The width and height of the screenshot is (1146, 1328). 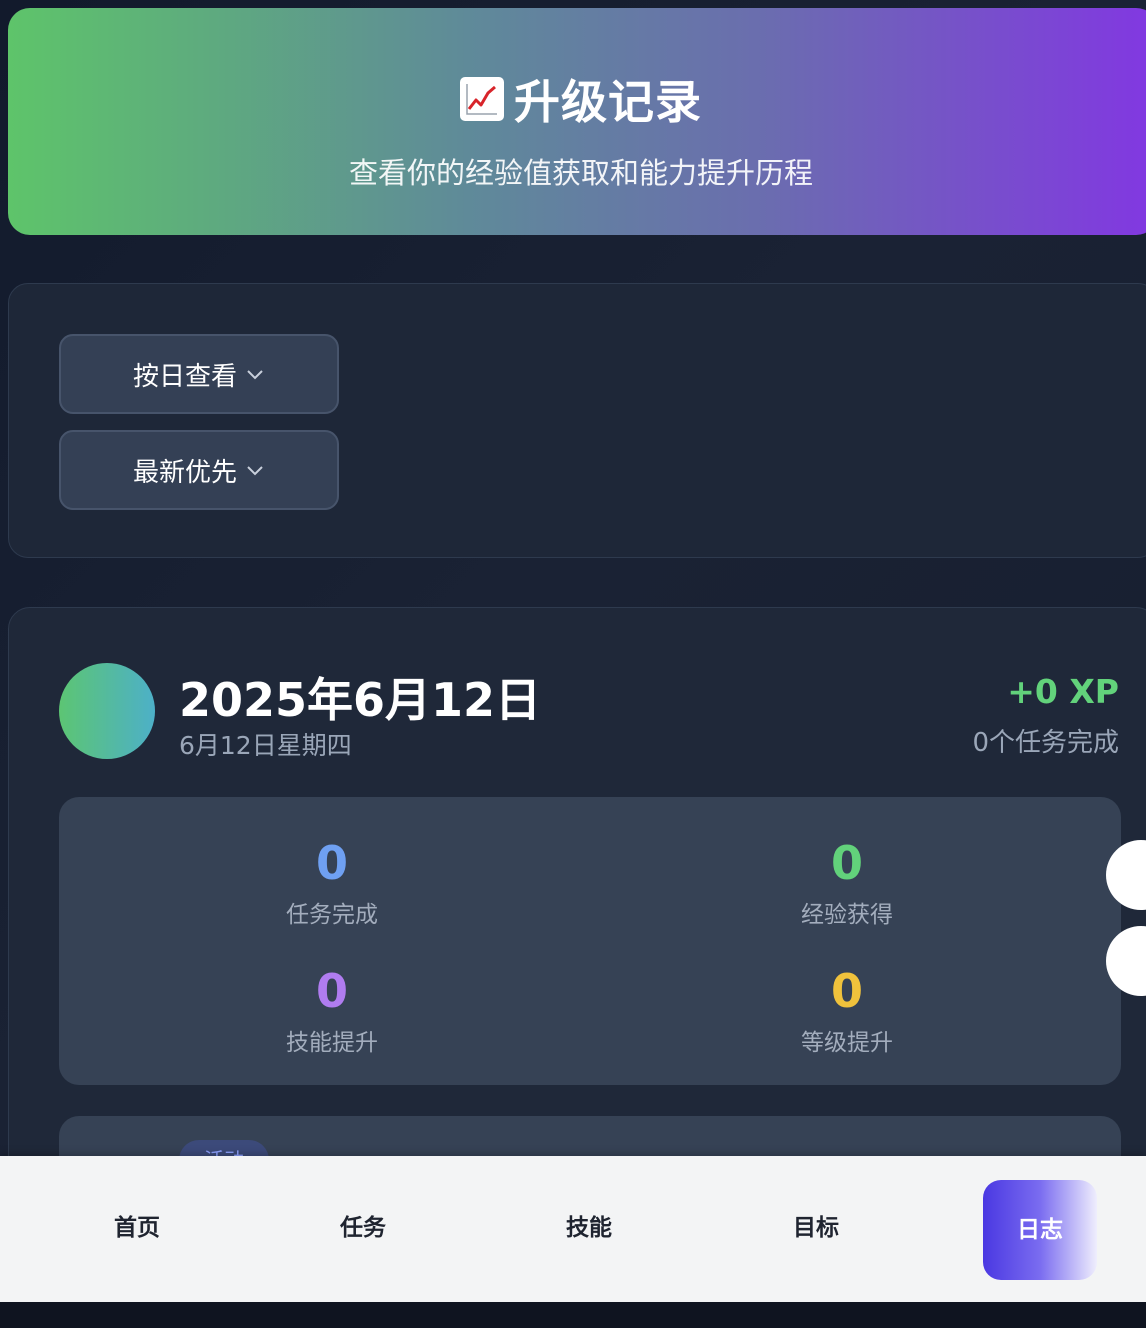 I want to click on stat-label: 等级提升, so click(x=847, y=1043).